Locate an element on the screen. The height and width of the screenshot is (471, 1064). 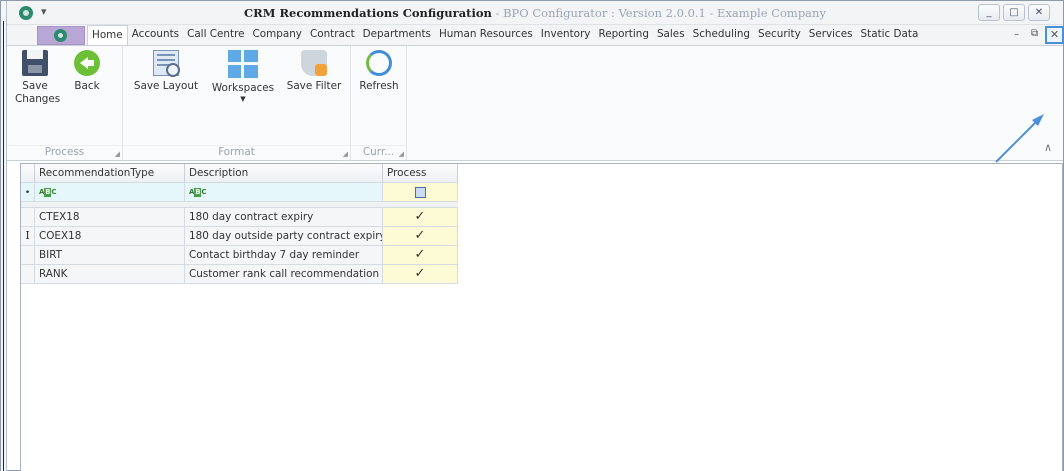
cell-recommendation-type: CTEX18 is located at coordinates (110, 217).